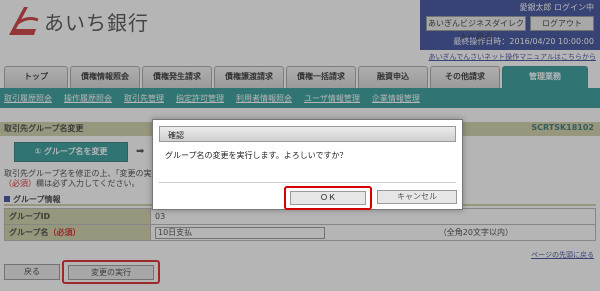  What do you see at coordinates (256, 155) in the screenshot?
I see `dialog-message: グループ名の変更を実行します。よろしいですか？` at bounding box center [256, 155].